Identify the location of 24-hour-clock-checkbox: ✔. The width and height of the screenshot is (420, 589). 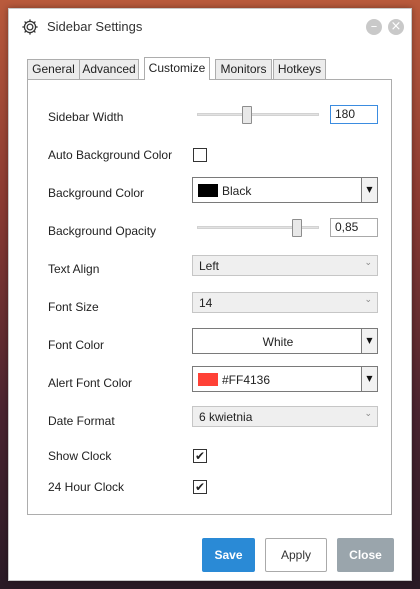
(200, 487).